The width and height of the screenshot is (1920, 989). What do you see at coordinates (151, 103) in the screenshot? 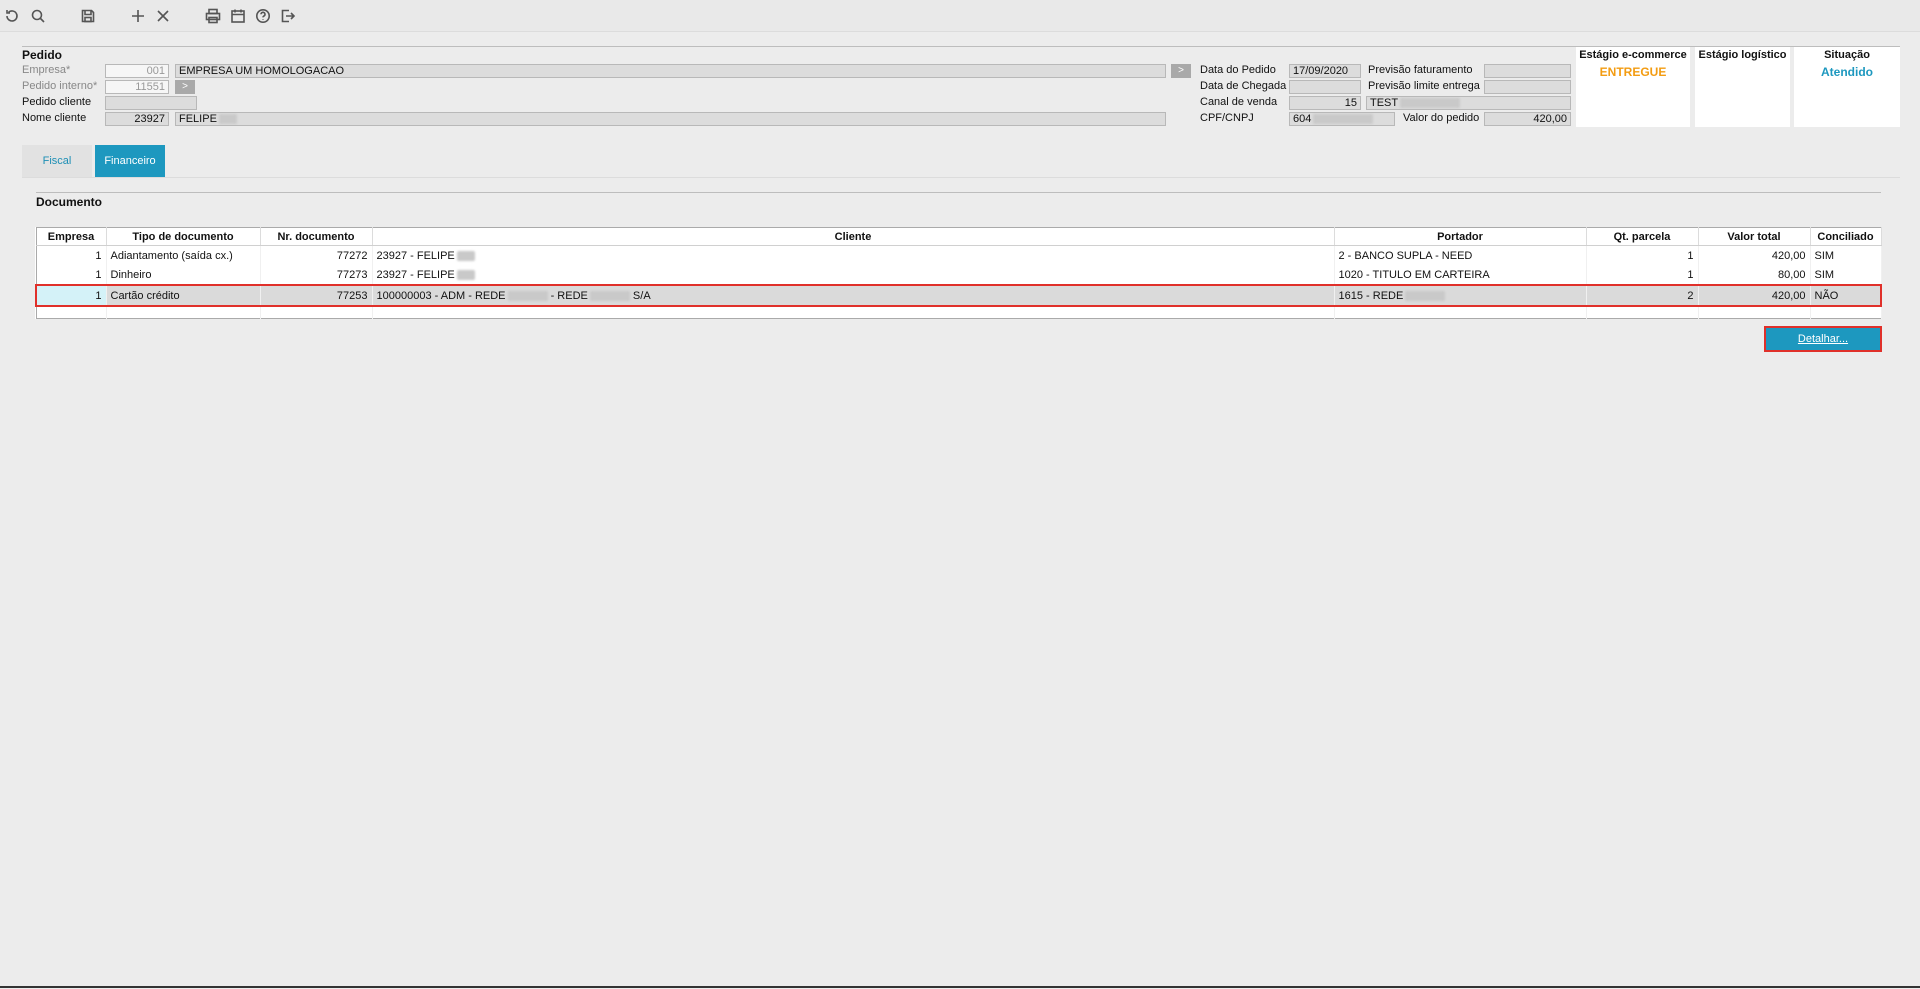
I see `pedido-cliente-field` at bounding box center [151, 103].